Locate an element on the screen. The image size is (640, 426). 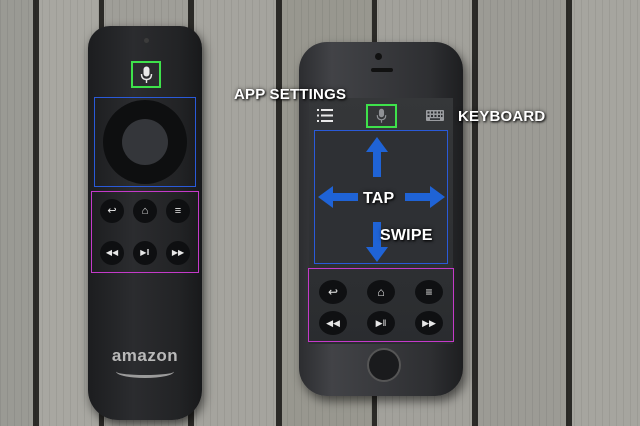
remote-voice-button is located at coordinates (146, 74).